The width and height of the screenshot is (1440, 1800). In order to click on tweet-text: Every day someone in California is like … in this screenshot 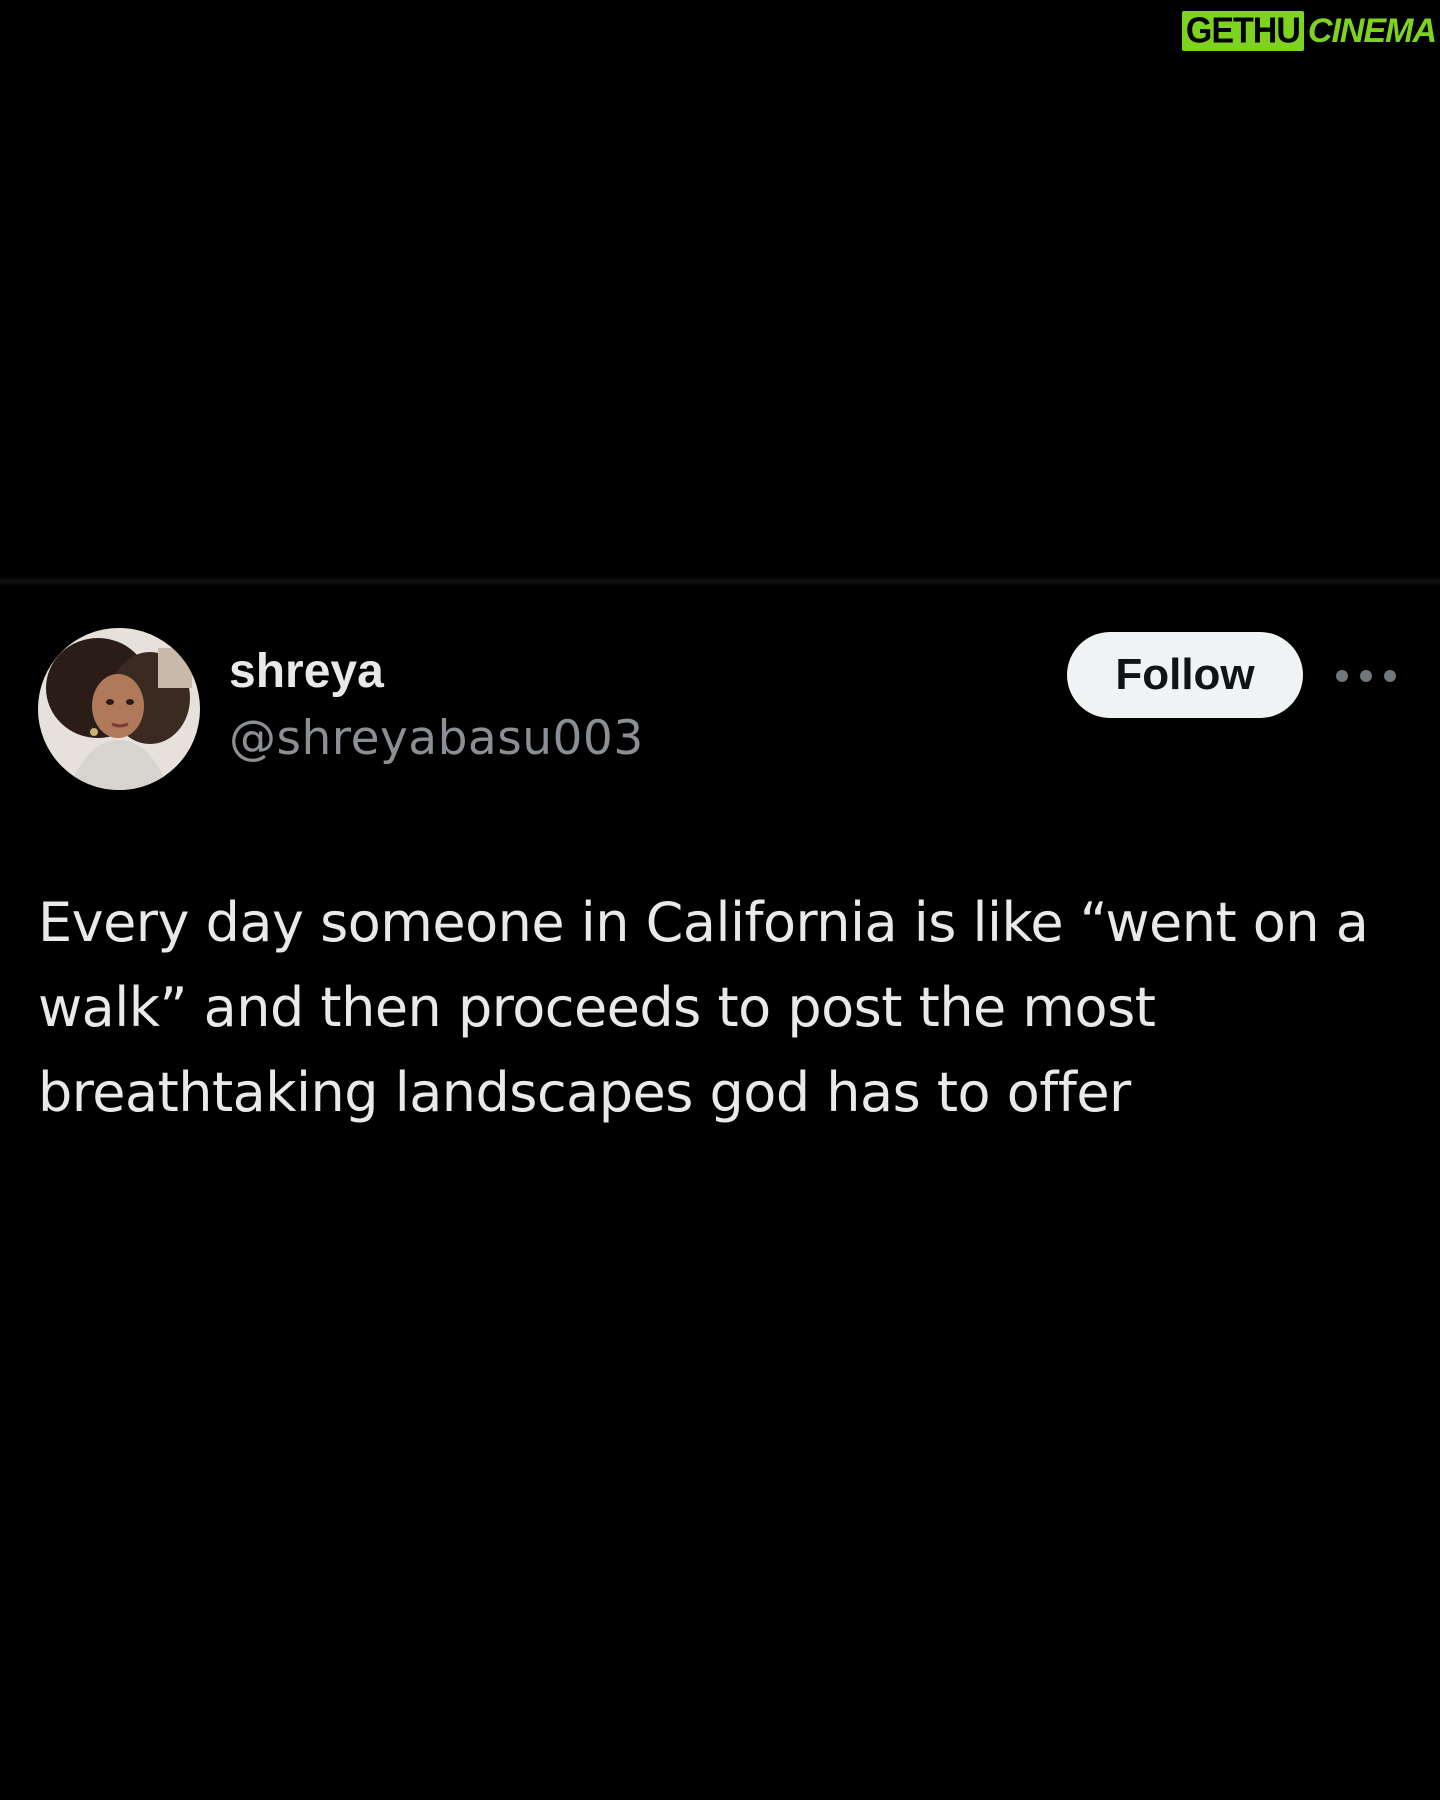, I will do `click(703, 1007)`.